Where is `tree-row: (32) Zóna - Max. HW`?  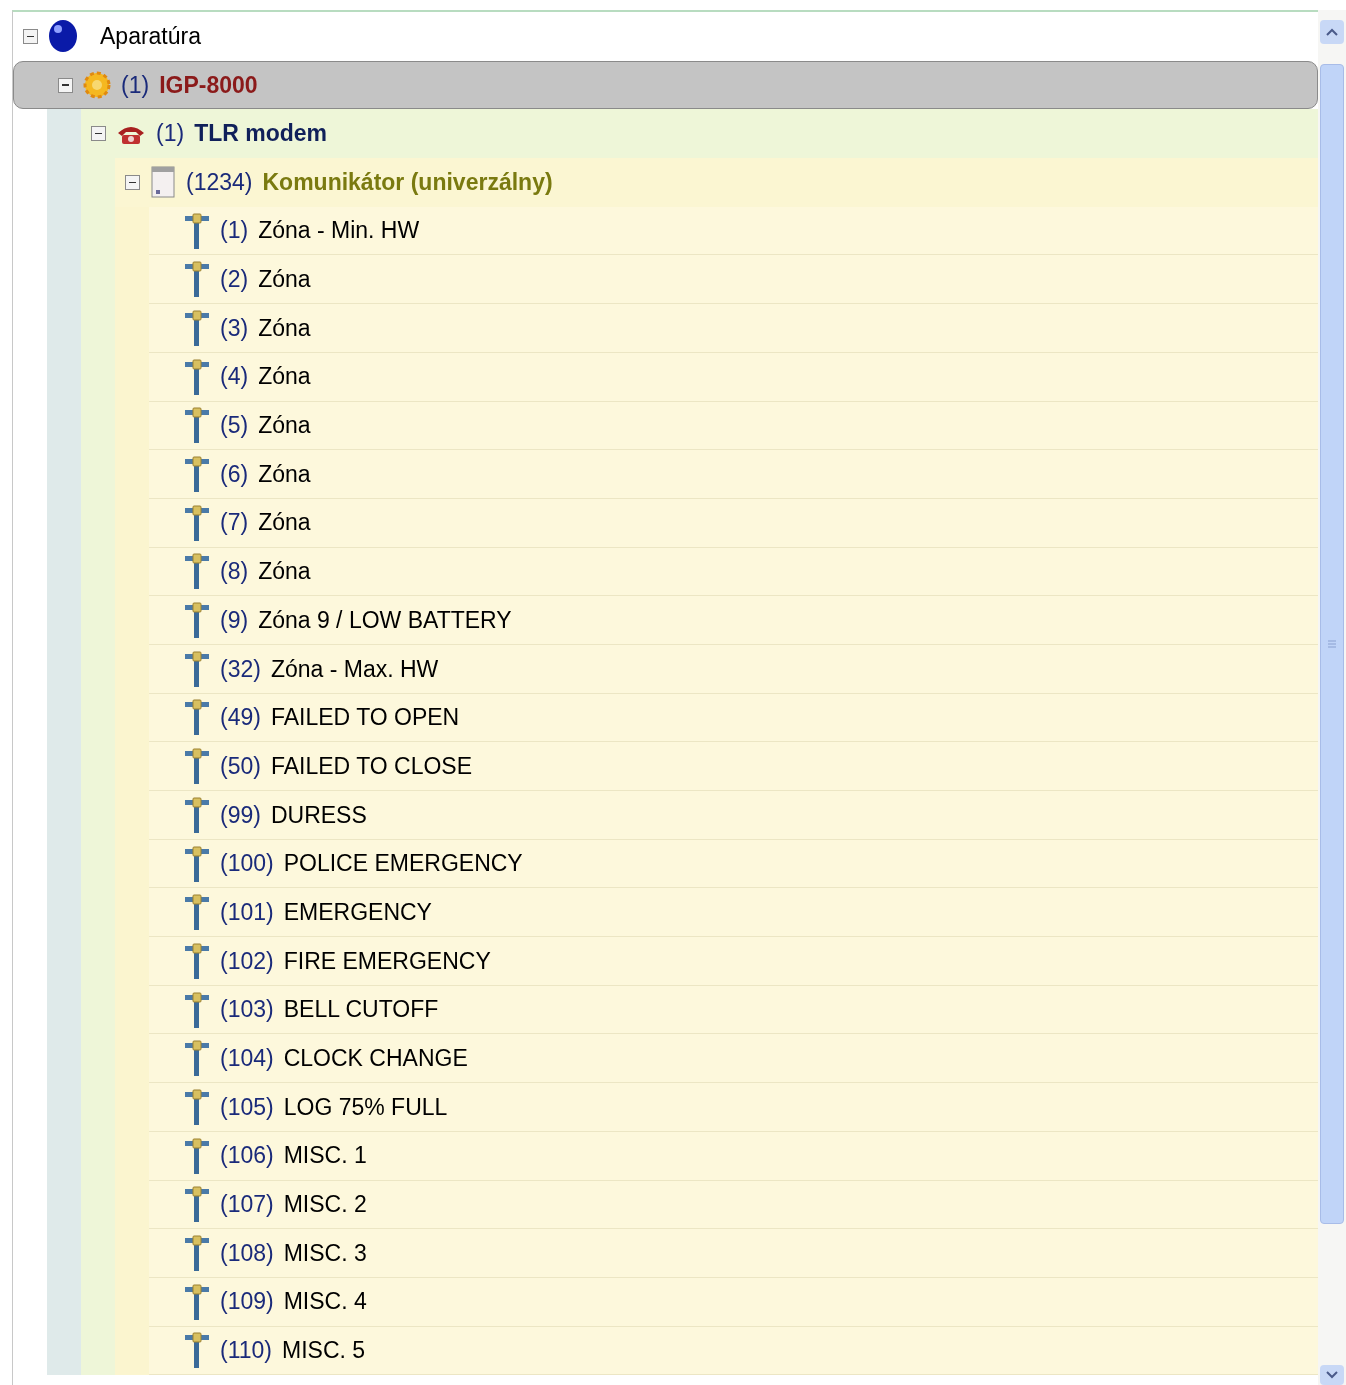
tree-row: (32) Zóna - Max. HW is located at coordinates (733, 669).